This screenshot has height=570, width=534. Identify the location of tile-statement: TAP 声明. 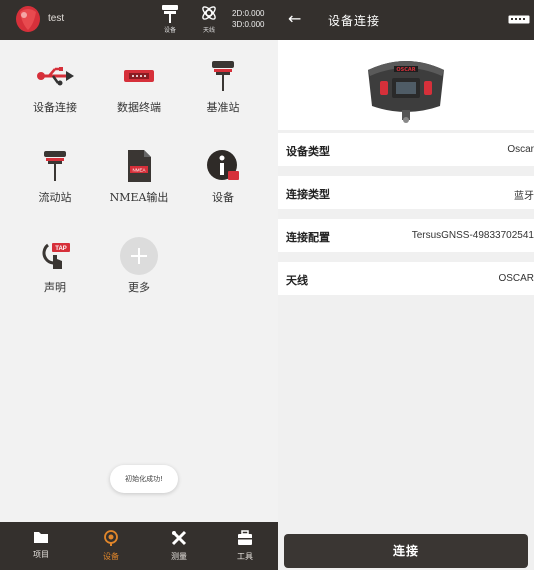
(55, 260).